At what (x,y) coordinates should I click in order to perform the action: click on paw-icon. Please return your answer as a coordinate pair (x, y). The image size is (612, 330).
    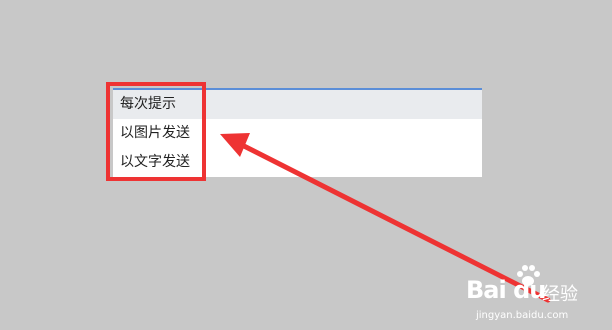
    Looking at the image, I should click on (528, 275).